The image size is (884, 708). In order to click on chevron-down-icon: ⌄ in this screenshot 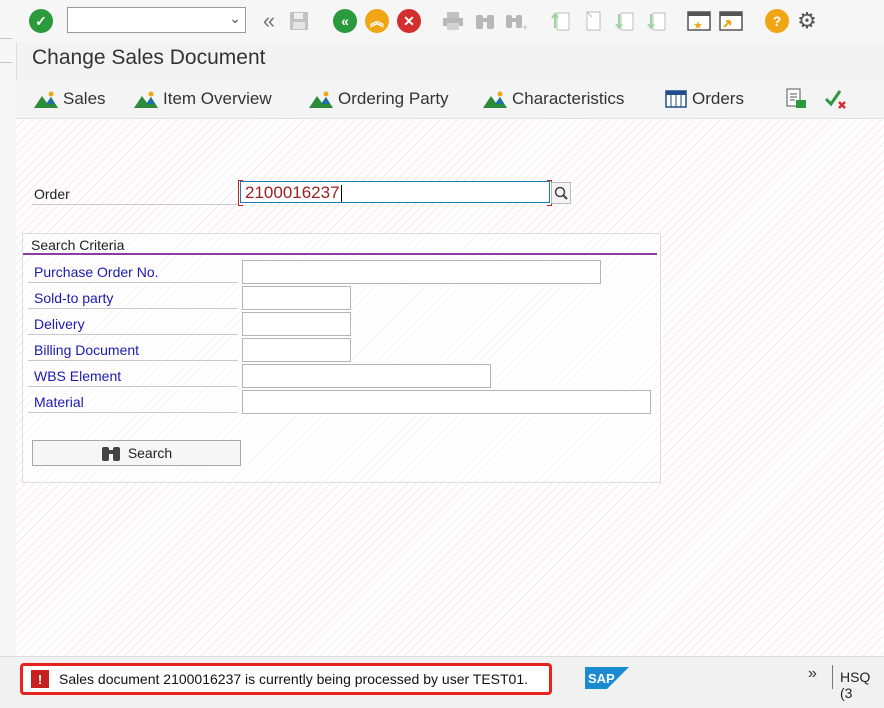, I will do `click(235, 18)`.